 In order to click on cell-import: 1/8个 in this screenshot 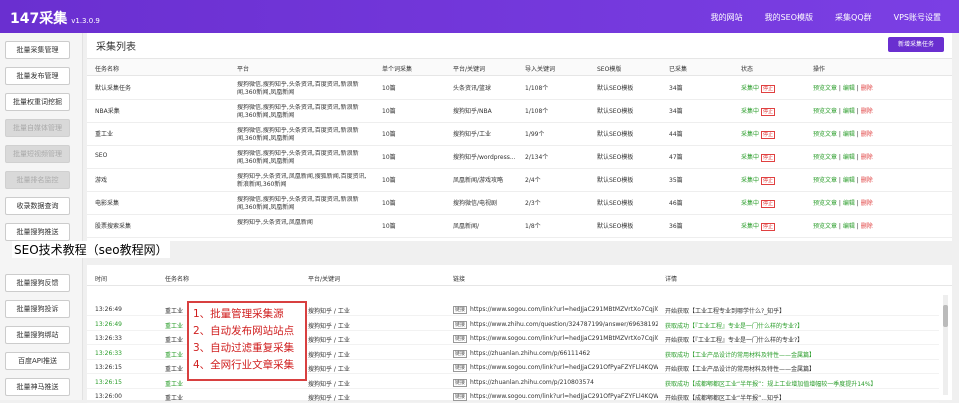, I will do `click(533, 226)`.